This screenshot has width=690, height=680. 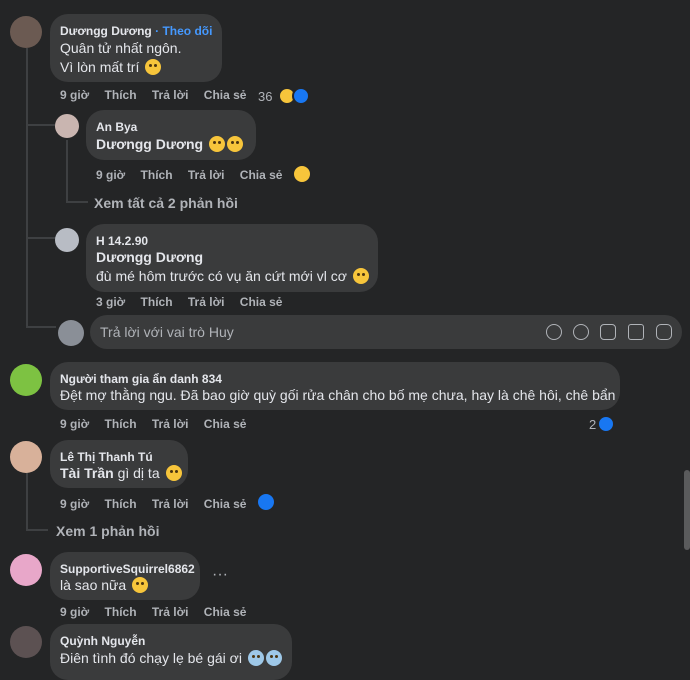 What do you see at coordinates (87, 473) in the screenshot?
I see `mention: Tài Trần` at bounding box center [87, 473].